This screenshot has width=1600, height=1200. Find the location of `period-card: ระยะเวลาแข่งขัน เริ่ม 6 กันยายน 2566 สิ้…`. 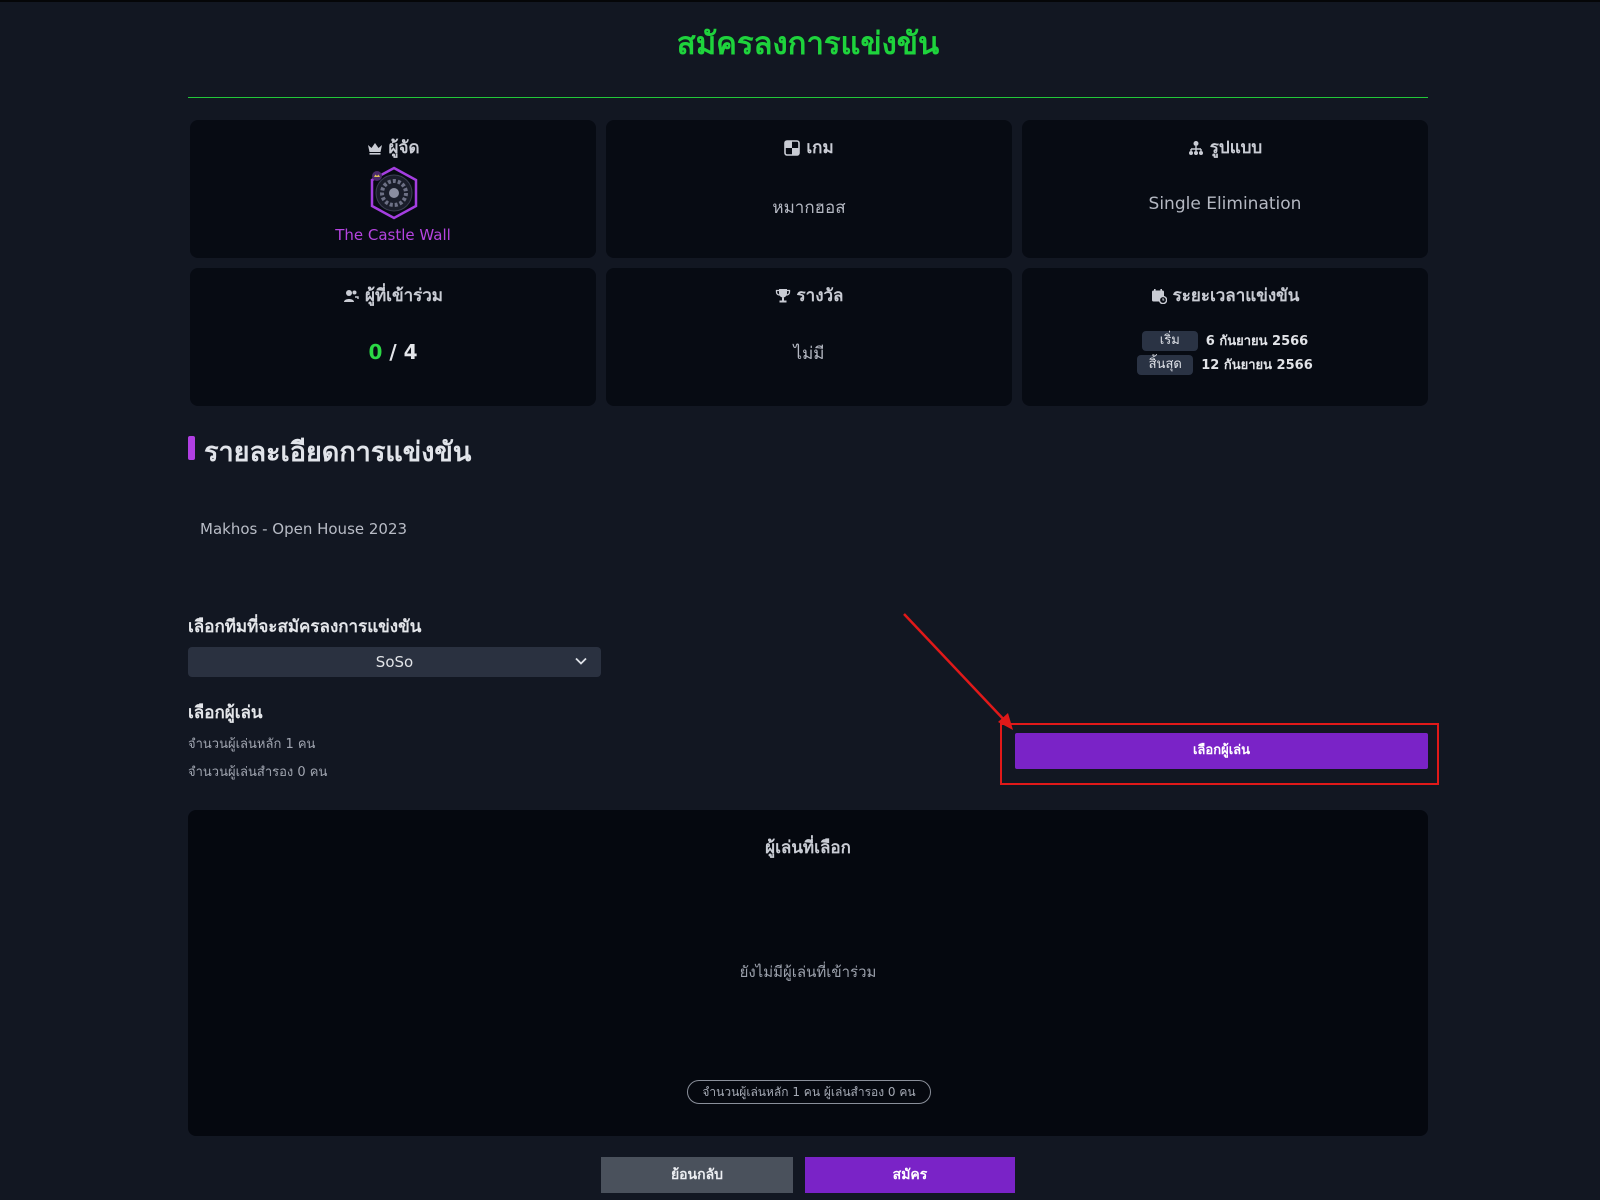

period-card: ระยะเวลาแข่งขัน เริ่ม 6 กันยายน 2566 สิ้… is located at coordinates (1225, 337).